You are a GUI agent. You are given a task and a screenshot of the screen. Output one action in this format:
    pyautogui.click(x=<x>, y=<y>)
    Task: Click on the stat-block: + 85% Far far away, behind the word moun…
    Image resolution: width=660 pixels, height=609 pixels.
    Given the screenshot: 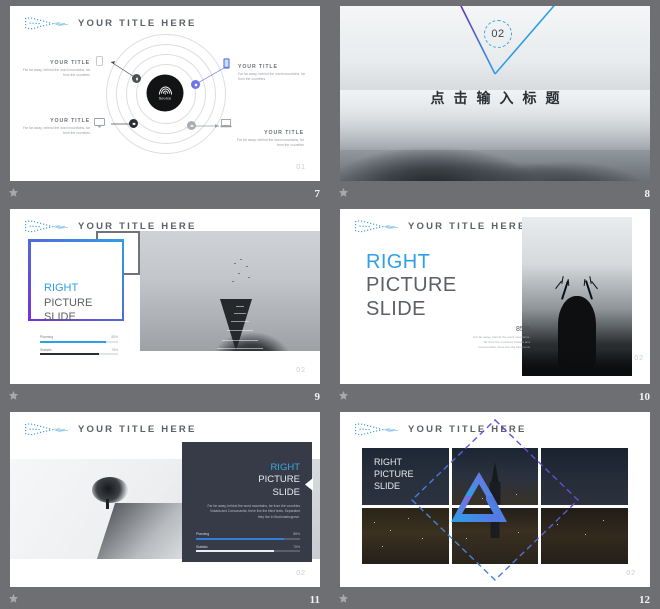 What is the action you would take?
    pyautogui.click(x=501, y=335)
    